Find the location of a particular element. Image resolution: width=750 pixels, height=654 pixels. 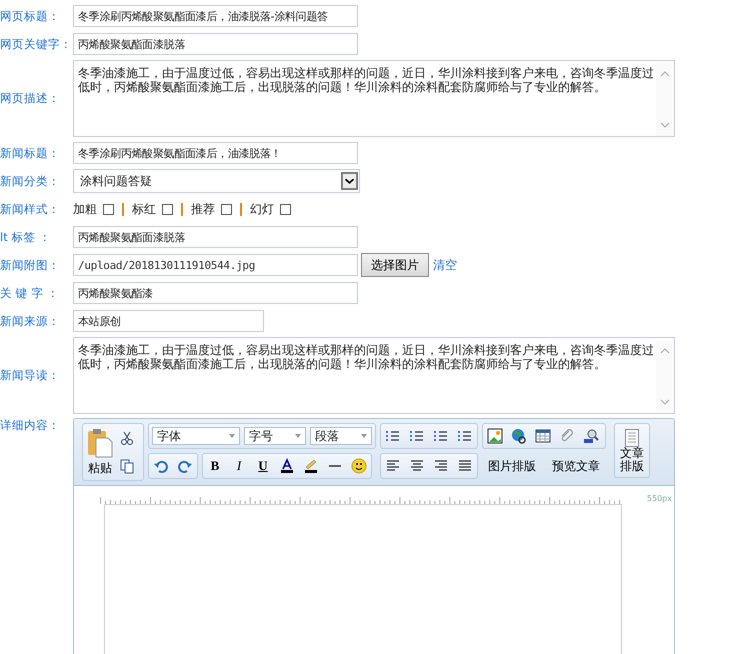

file-path-field: /upload/2018130111910544.jpg is located at coordinates (215, 265).